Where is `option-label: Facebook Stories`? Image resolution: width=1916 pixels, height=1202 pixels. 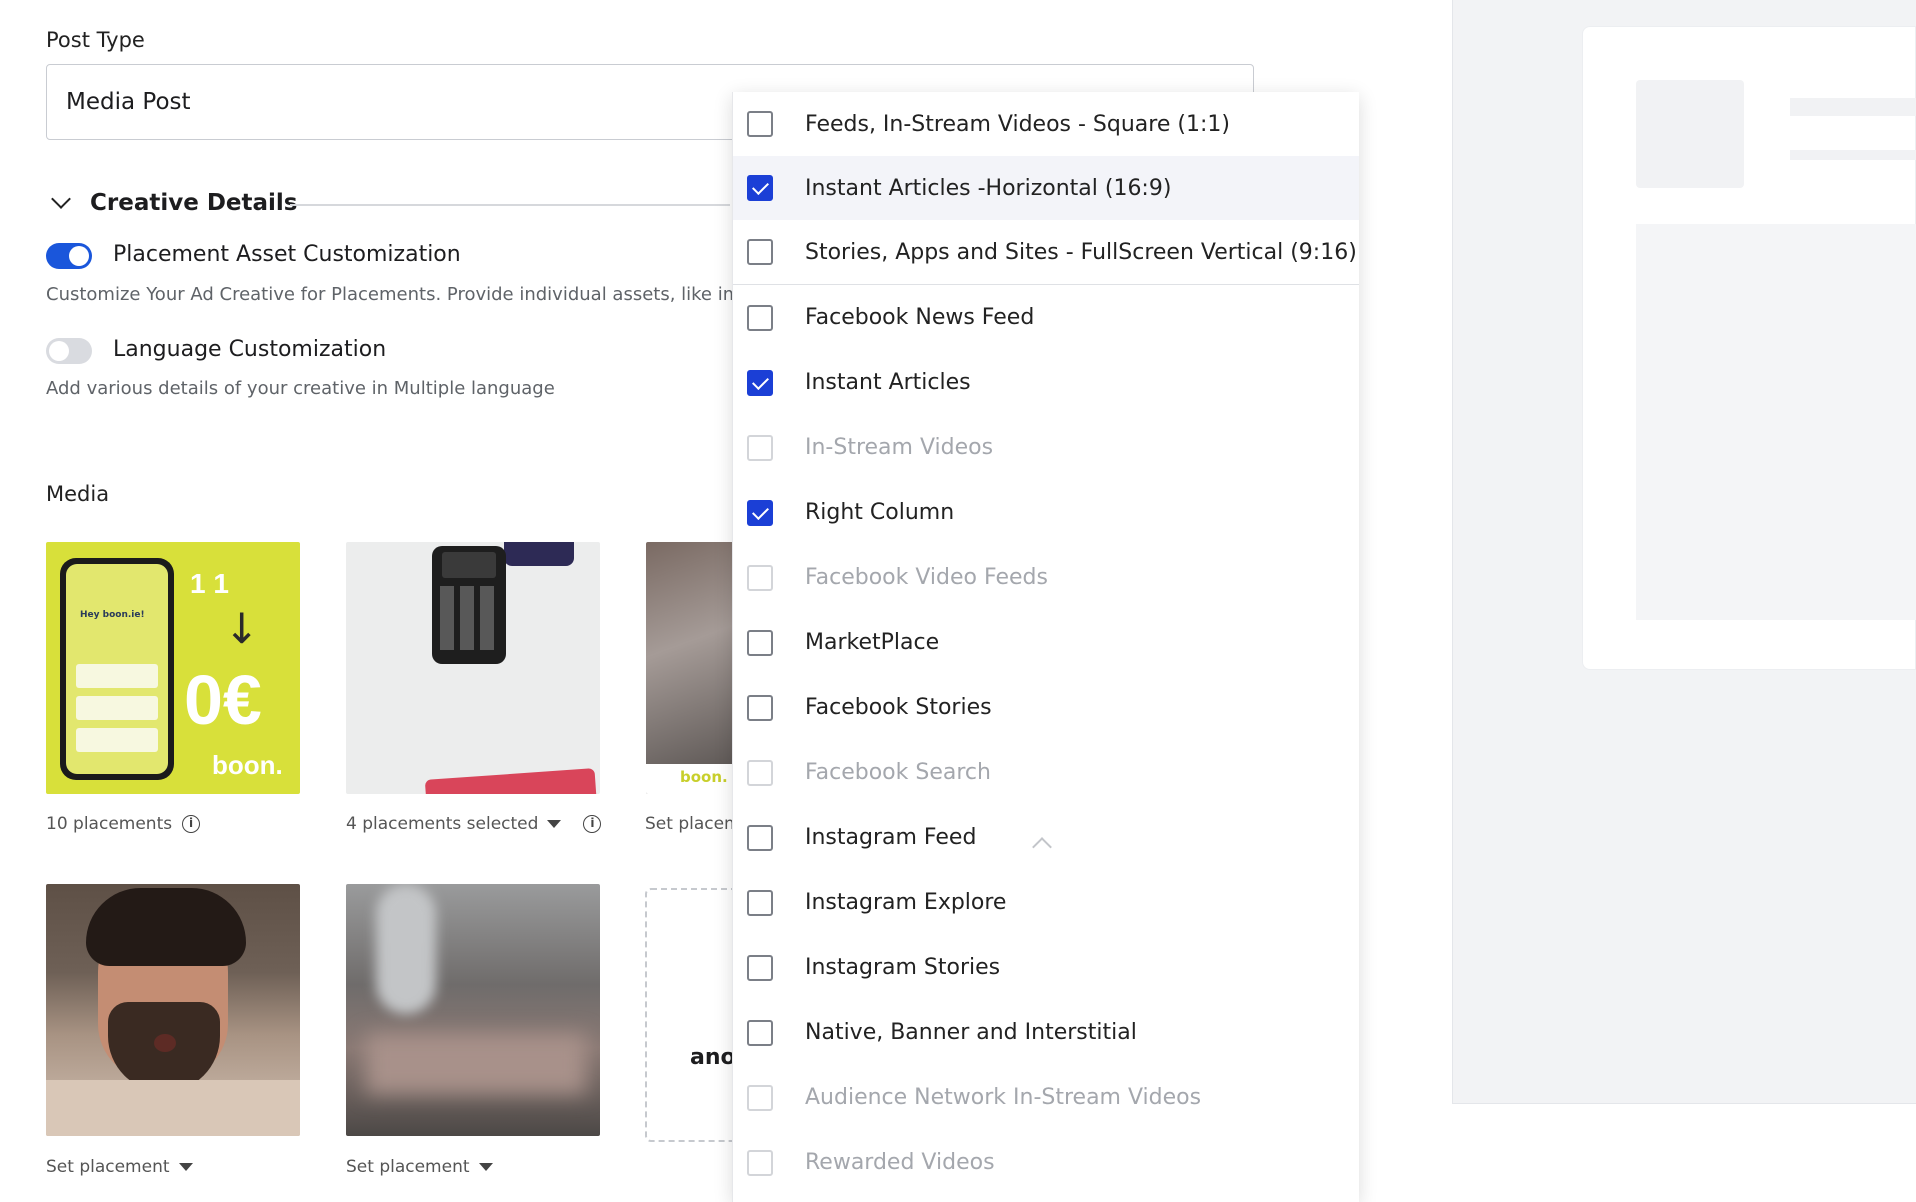 option-label: Facebook Stories is located at coordinates (898, 707).